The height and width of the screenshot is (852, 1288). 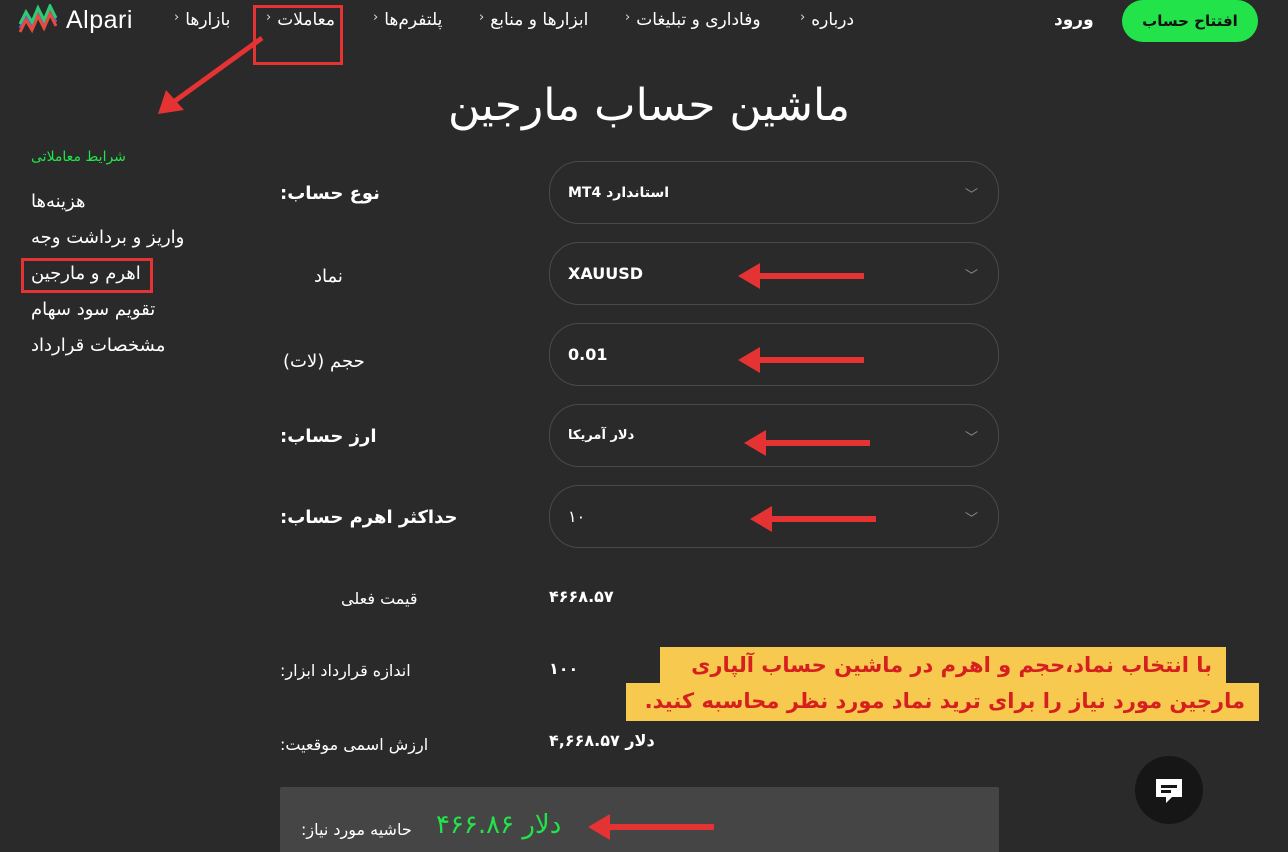 What do you see at coordinates (107, 208) in the screenshot?
I see `sidebar-item-fees: هزینه‌ها` at bounding box center [107, 208].